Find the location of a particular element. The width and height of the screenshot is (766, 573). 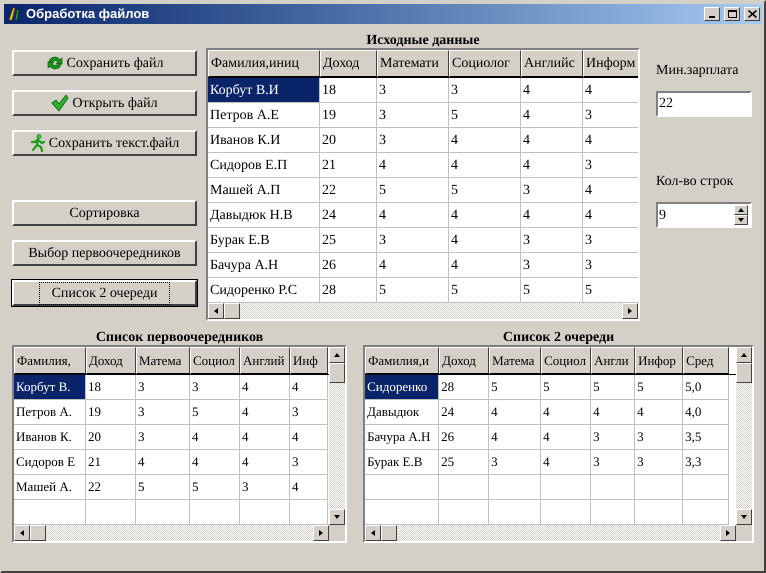

row-count-spinner: 9 is located at coordinates (704, 215).